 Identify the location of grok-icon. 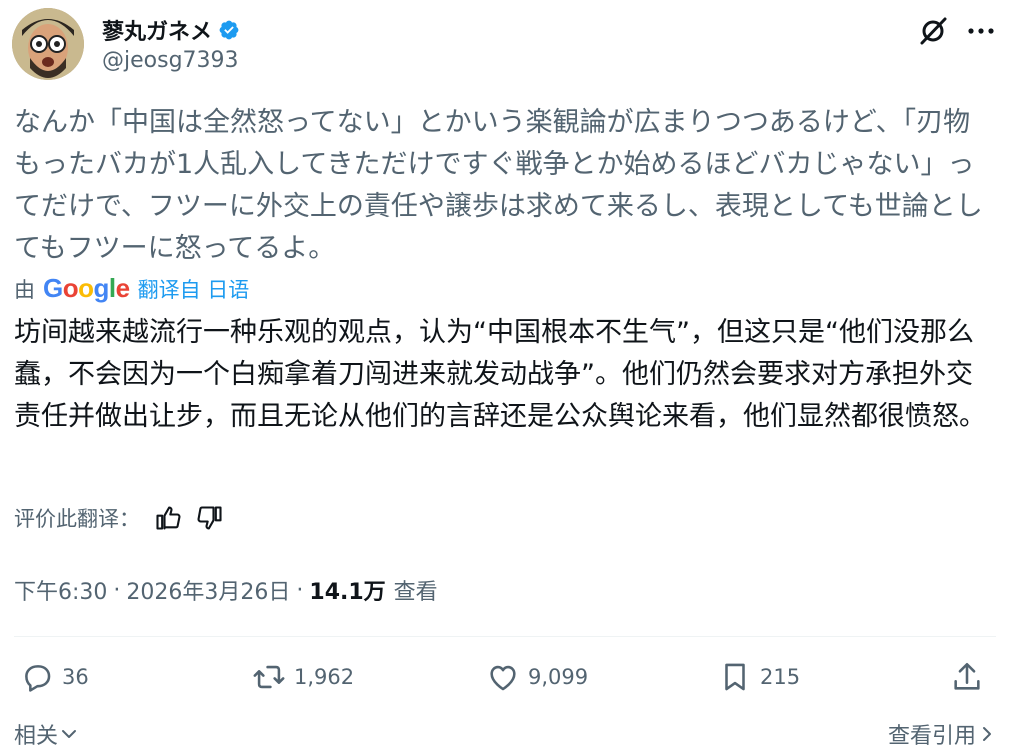
(933, 31).